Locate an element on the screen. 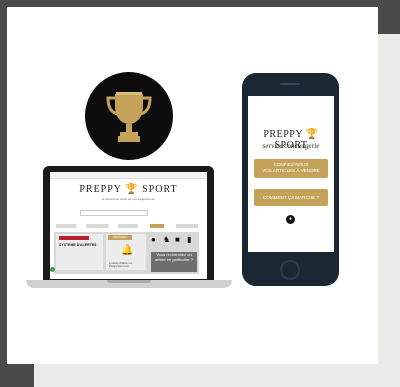 The width and height of the screenshot is (400, 387). site-logo-right: SPORT is located at coordinates (160, 189).